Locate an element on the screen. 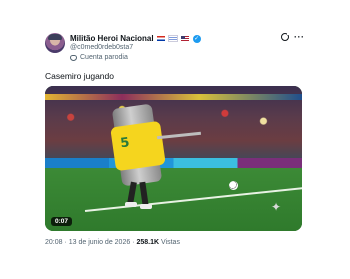 The image size is (350, 279). mascot-boot-left is located at coordinates (131, 204).